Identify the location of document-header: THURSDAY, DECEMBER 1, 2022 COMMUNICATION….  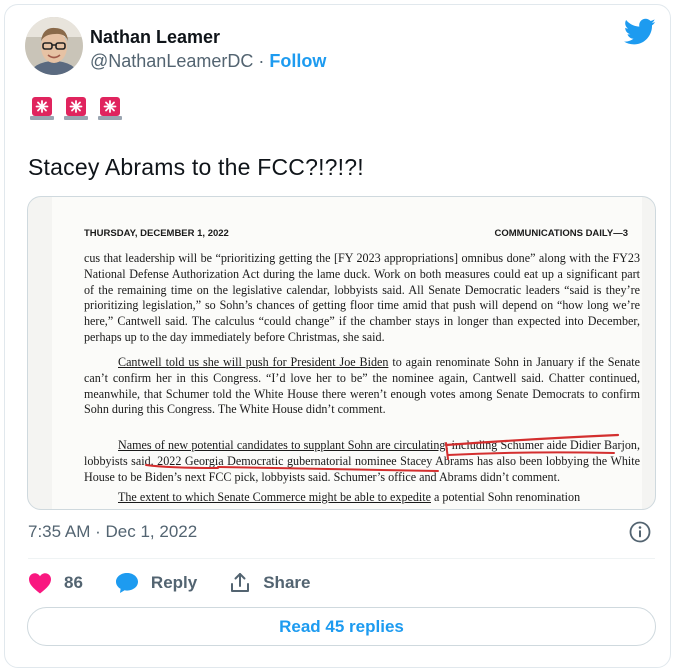
(356, 233).